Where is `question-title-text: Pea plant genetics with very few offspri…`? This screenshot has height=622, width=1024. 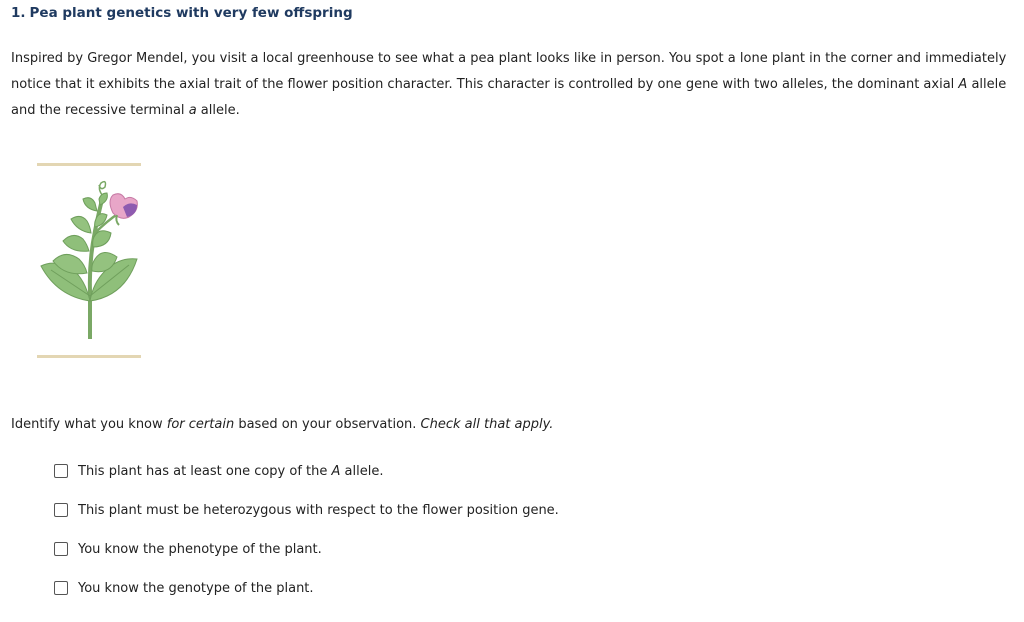 question-title-text: Pea plant genetics with very few offspri… is located at coordinates (191, 13).